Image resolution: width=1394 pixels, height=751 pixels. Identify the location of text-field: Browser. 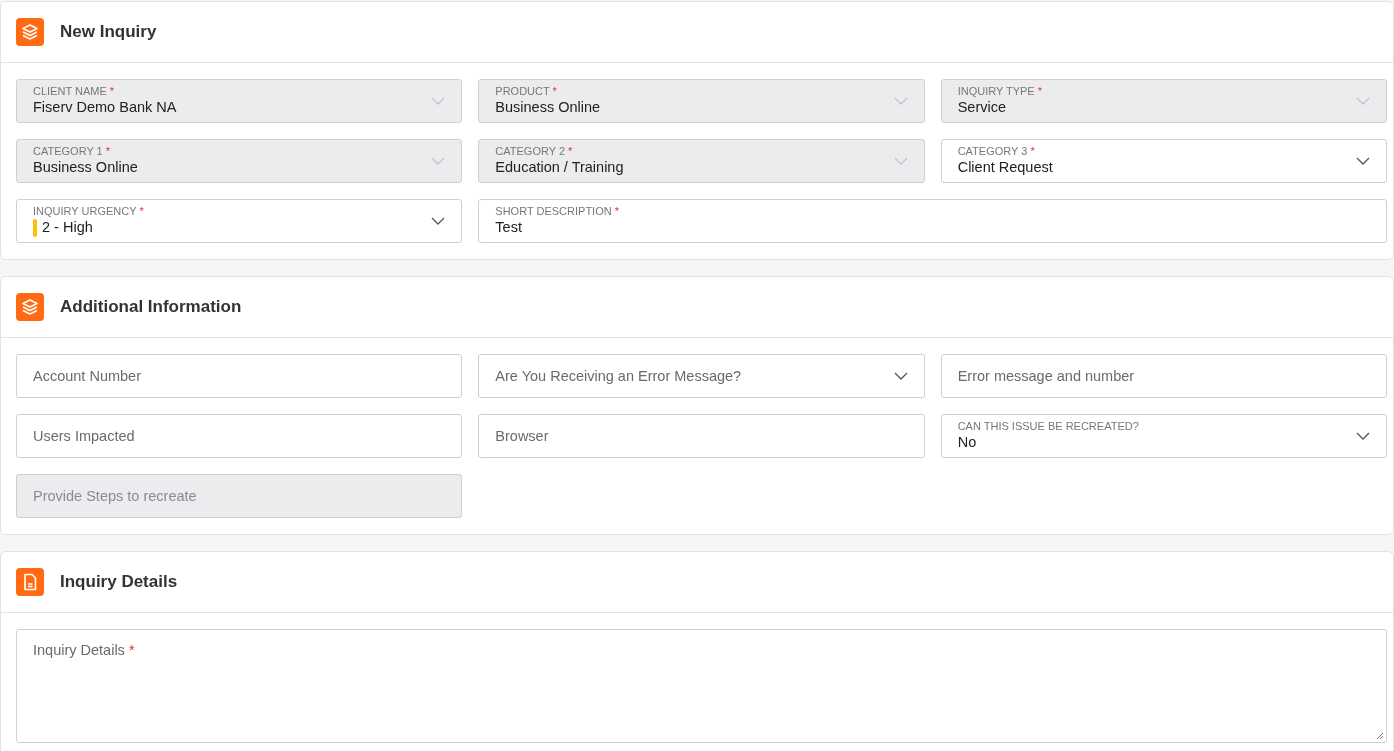
(701, 436).